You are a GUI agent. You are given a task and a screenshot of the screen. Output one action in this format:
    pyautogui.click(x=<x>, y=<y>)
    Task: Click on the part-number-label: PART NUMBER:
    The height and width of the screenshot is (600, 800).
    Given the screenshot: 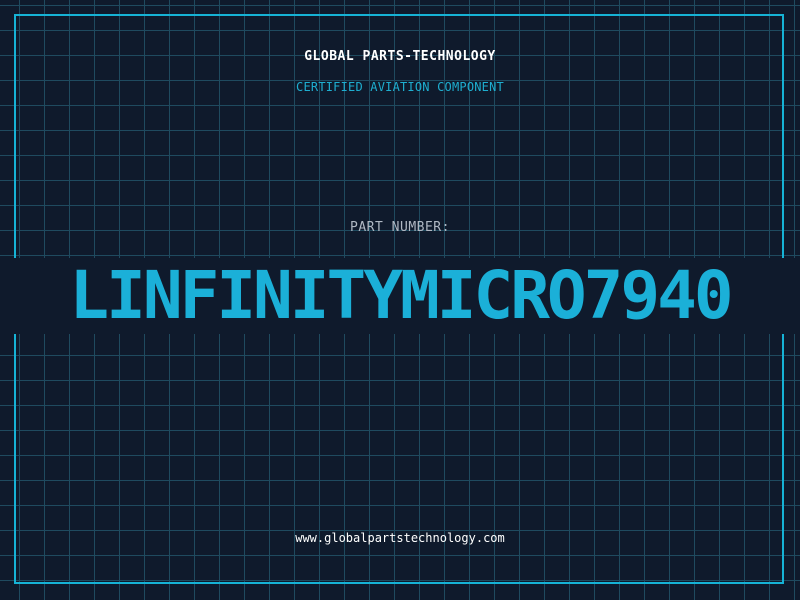 What is the action you would take?
    pyautogui.click(x=400, y=227)
    